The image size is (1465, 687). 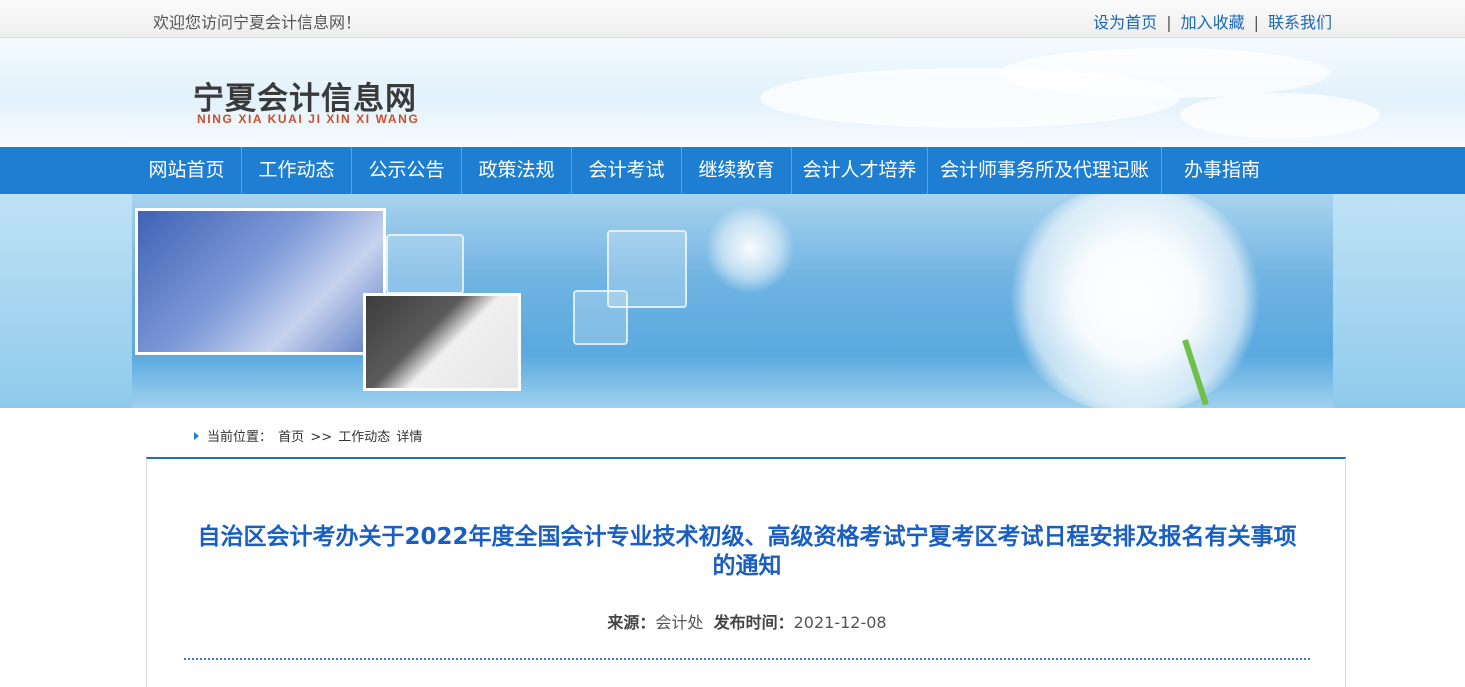 What do you see at coordinates (407, 170) in the screenshot?
I see `nav-item-announcements: 公示公告` at bounding box center [407, 170].